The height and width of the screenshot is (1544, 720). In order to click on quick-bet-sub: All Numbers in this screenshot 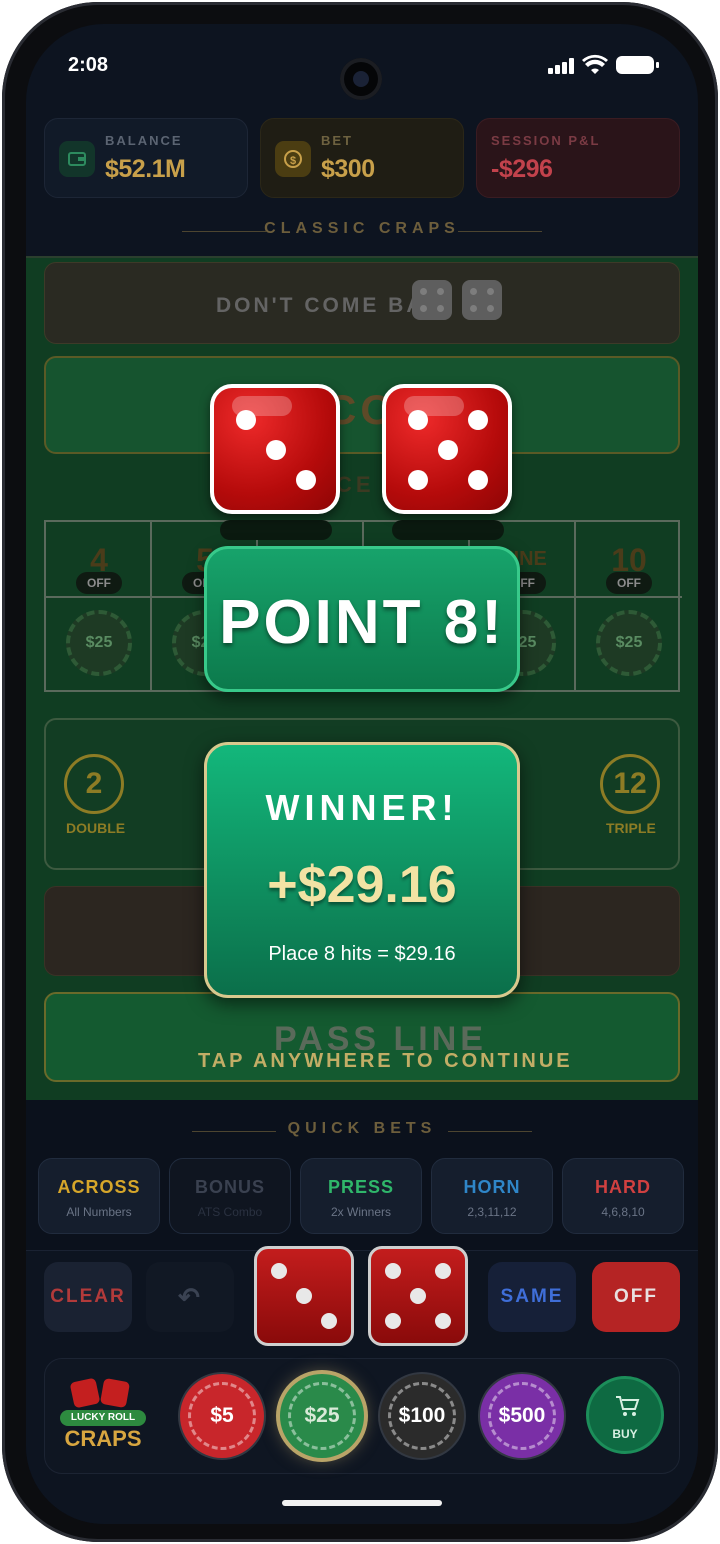, I will do `click(99, 1212)`.